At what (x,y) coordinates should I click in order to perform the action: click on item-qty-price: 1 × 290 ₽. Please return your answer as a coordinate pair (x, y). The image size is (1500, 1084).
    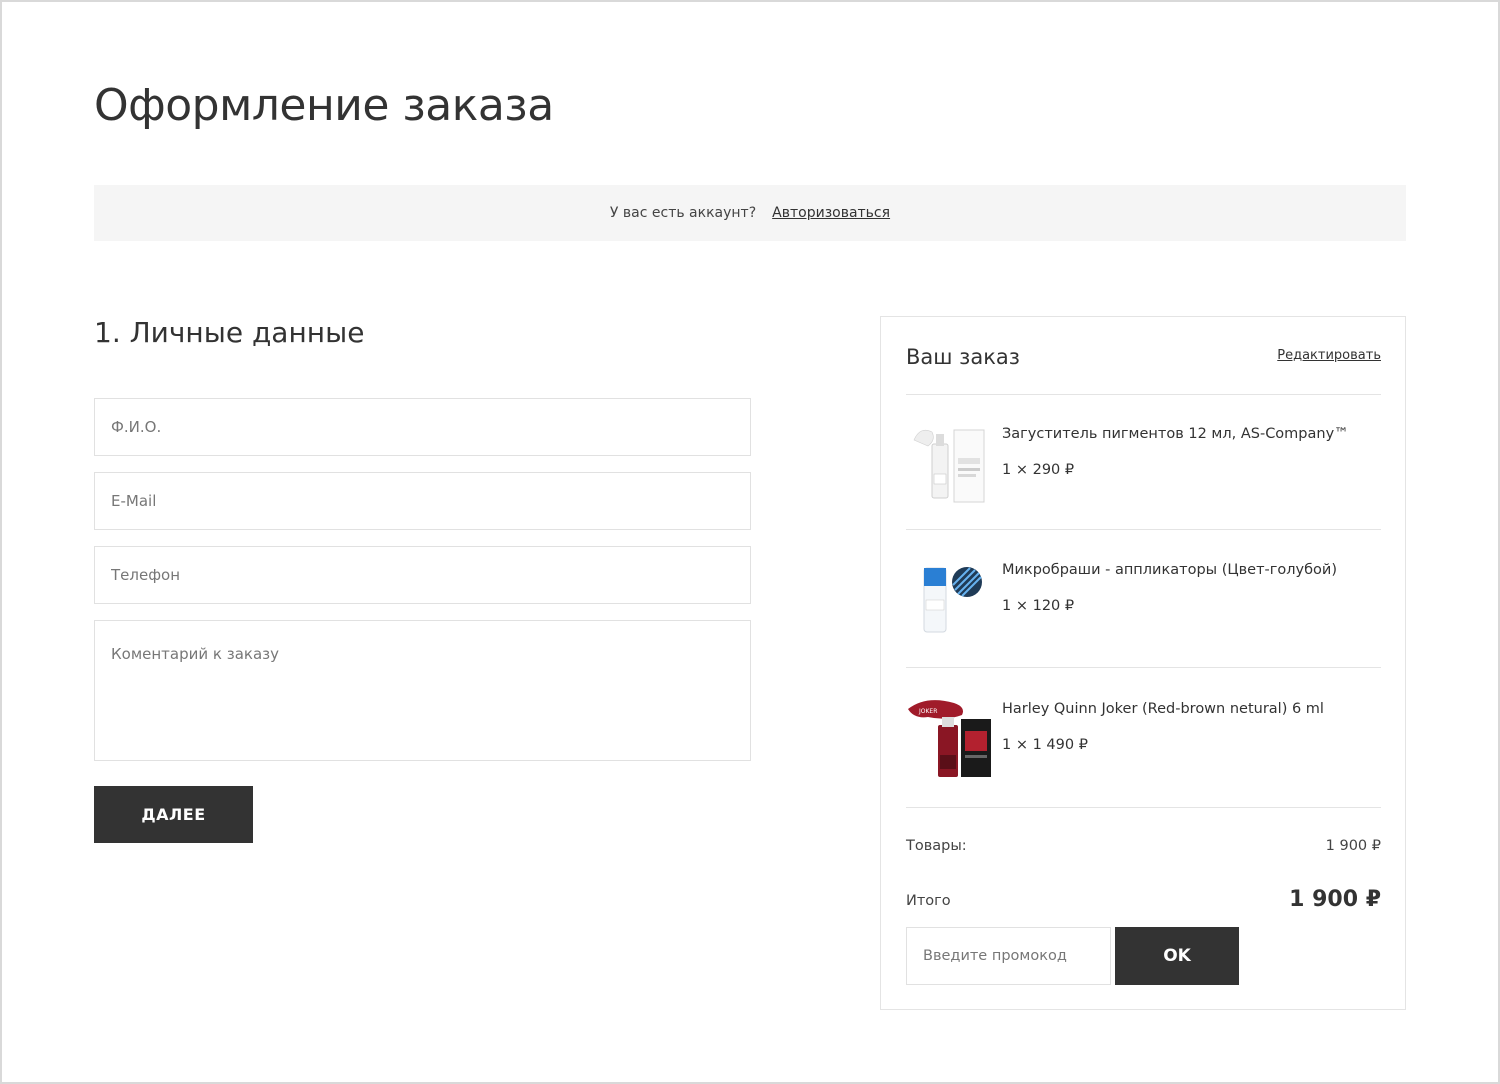
    Looking at the image, I should click on (1038, 470).